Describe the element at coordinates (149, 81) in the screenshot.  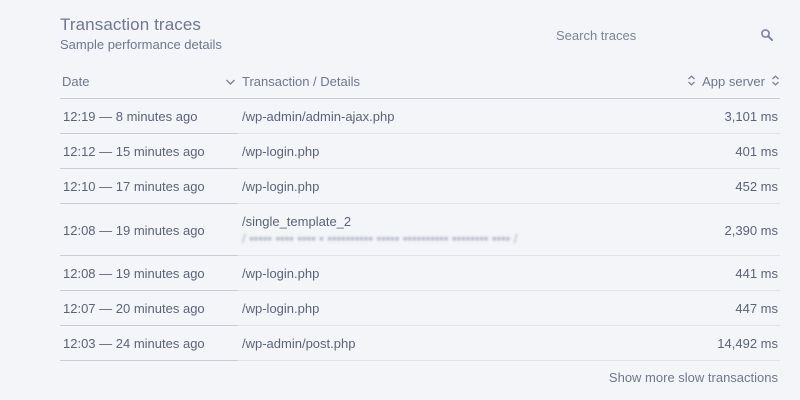
I see `column-header-date: Date` at that location.